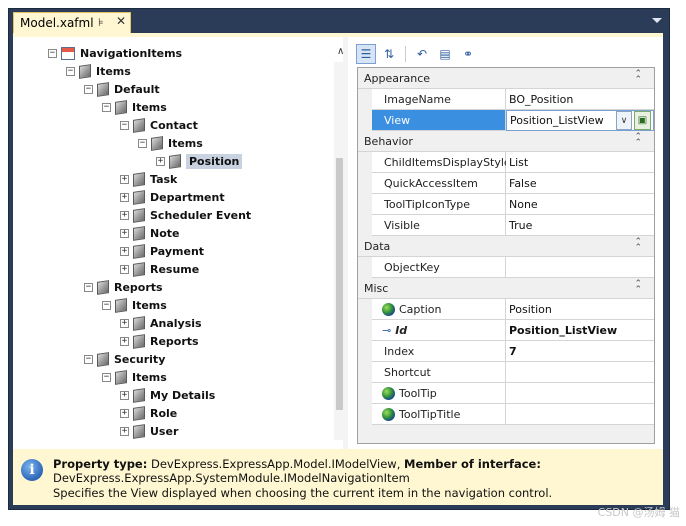 The height and width of the screenshot is (526, 686). What do you see at coordinates (506, 141) in the screenshot?
I see `category-behavior: Behavior ⌃ ⌃` at bounding box center [506, 141].